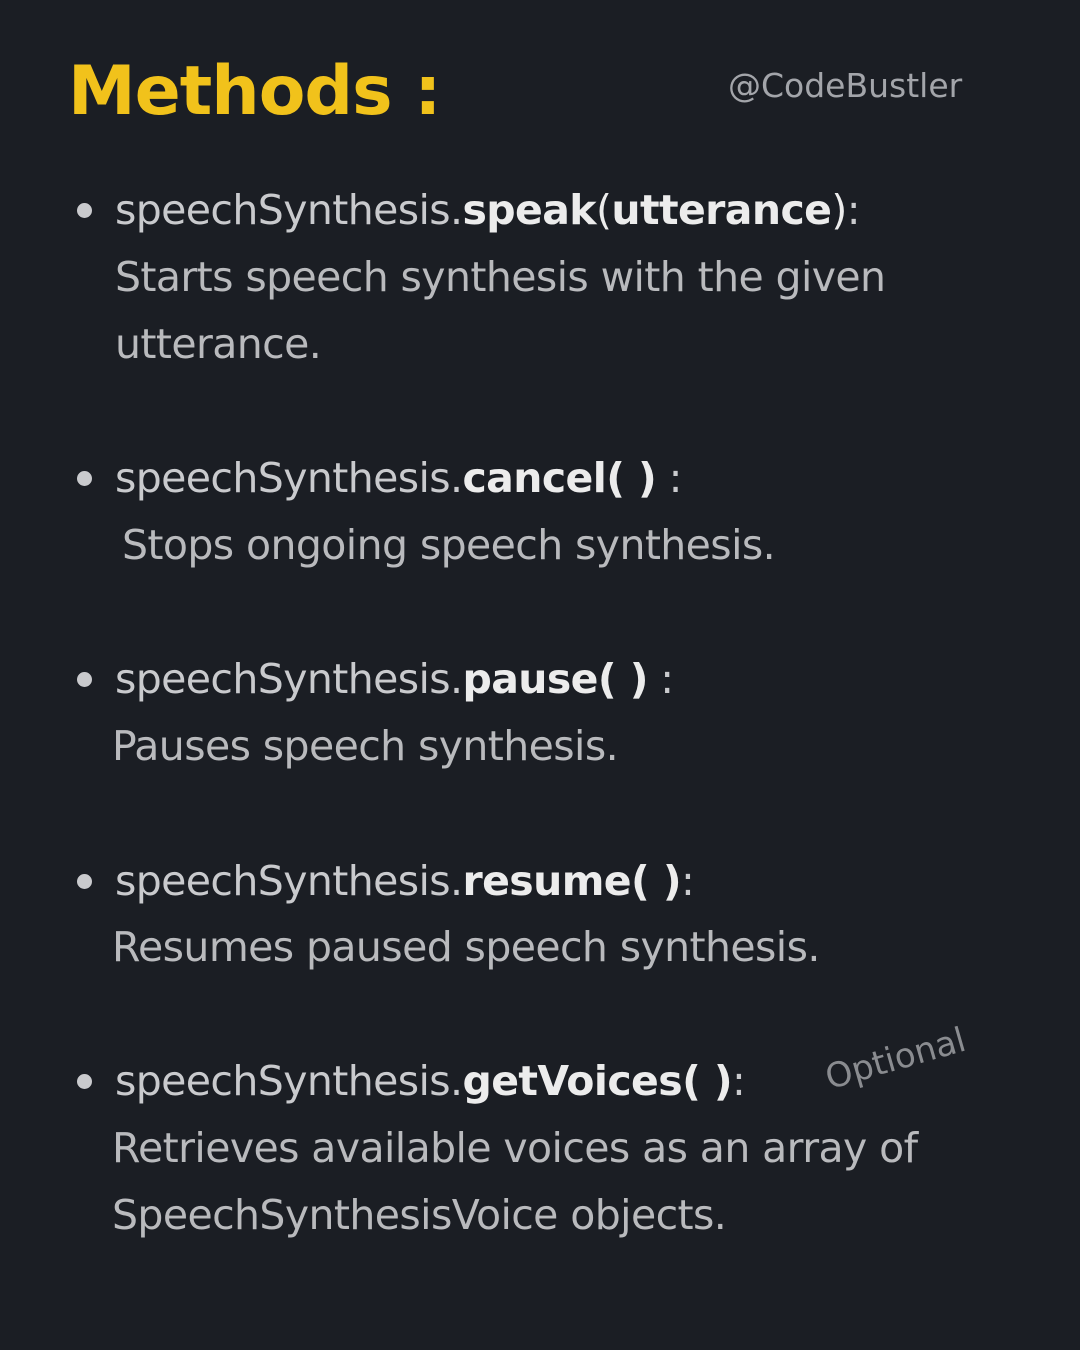 This screenshot has width=1080, height=1350. Describe the element at coordinates (547, 881) in the screenshot. I see `method-name: resume` at that location.